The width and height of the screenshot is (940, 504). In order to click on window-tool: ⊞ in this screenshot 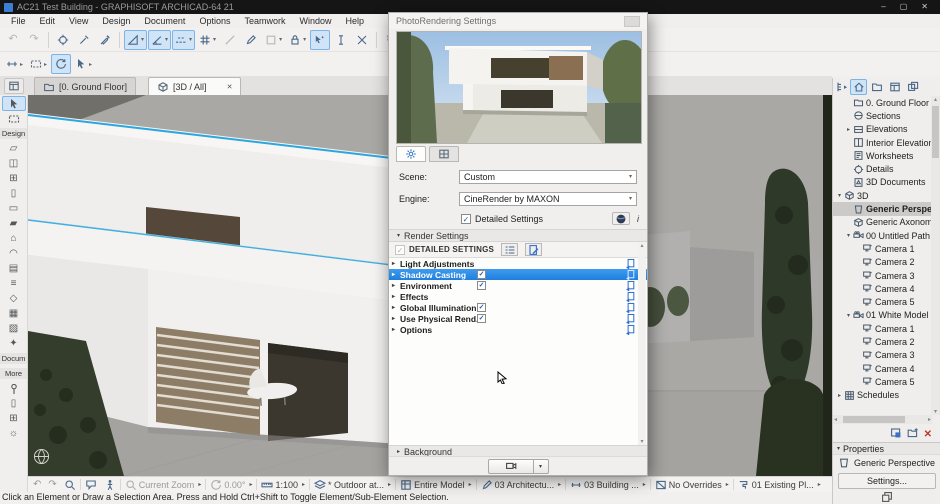, I will do `click(14, 178)`.